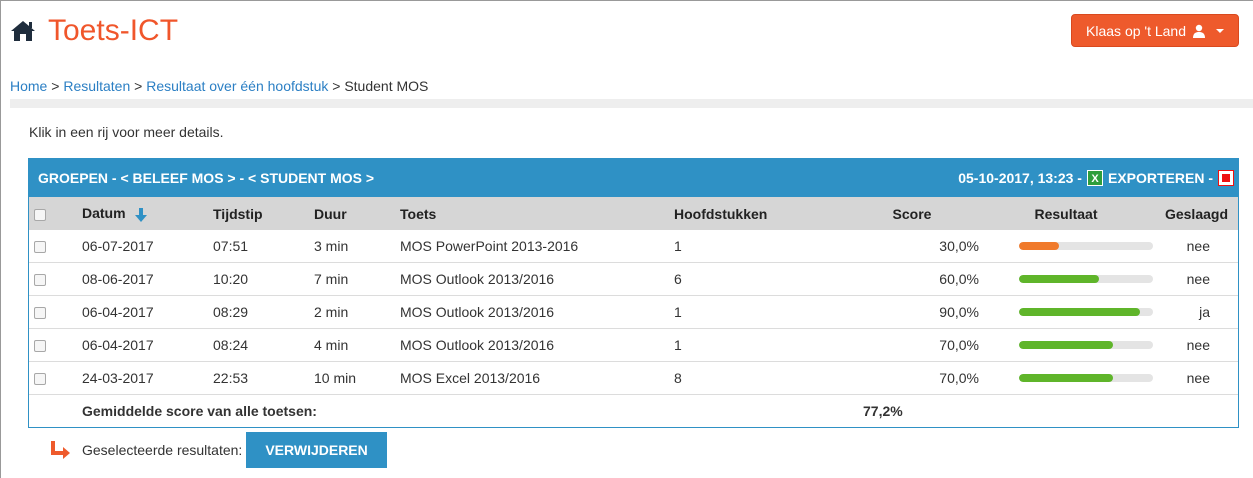 This screenshot has width=1253, height=478. I want to click on column-label: Datum, so click(104, 213).